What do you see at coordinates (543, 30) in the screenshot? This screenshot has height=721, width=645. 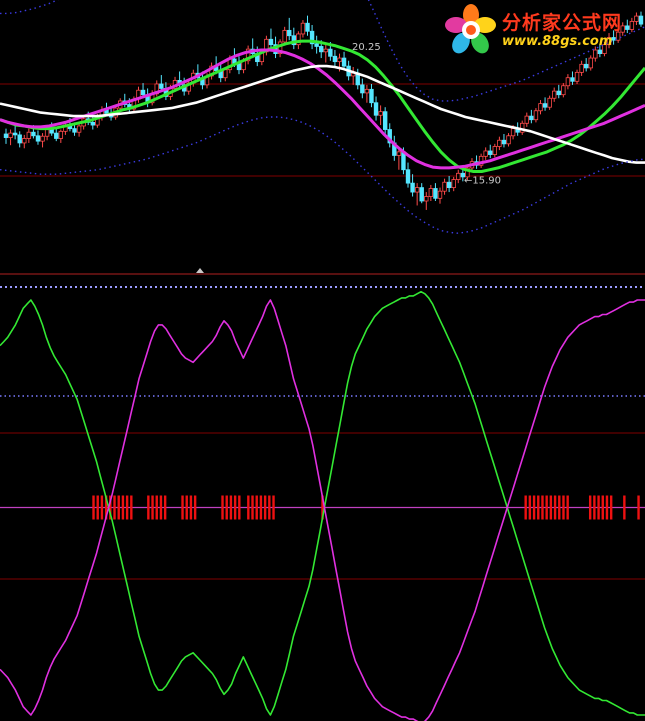 I see `site-logo: 分析家公式网 www.88gs.com` at bounding box center [543, 30].